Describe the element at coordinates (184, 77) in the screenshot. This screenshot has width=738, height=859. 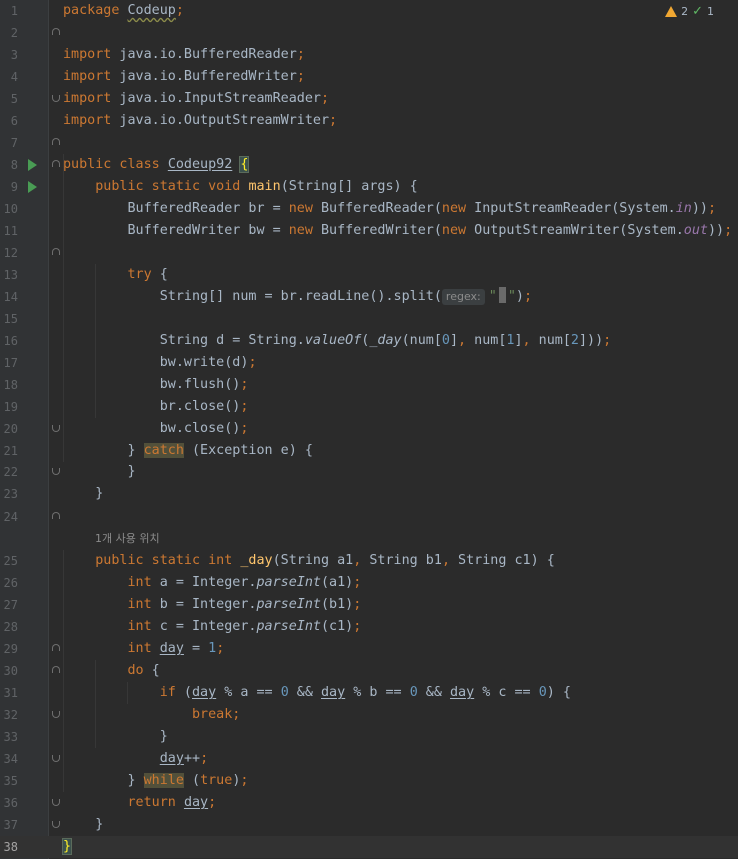
I see `code-text: import java.io.BufferedWriter;` at that location.